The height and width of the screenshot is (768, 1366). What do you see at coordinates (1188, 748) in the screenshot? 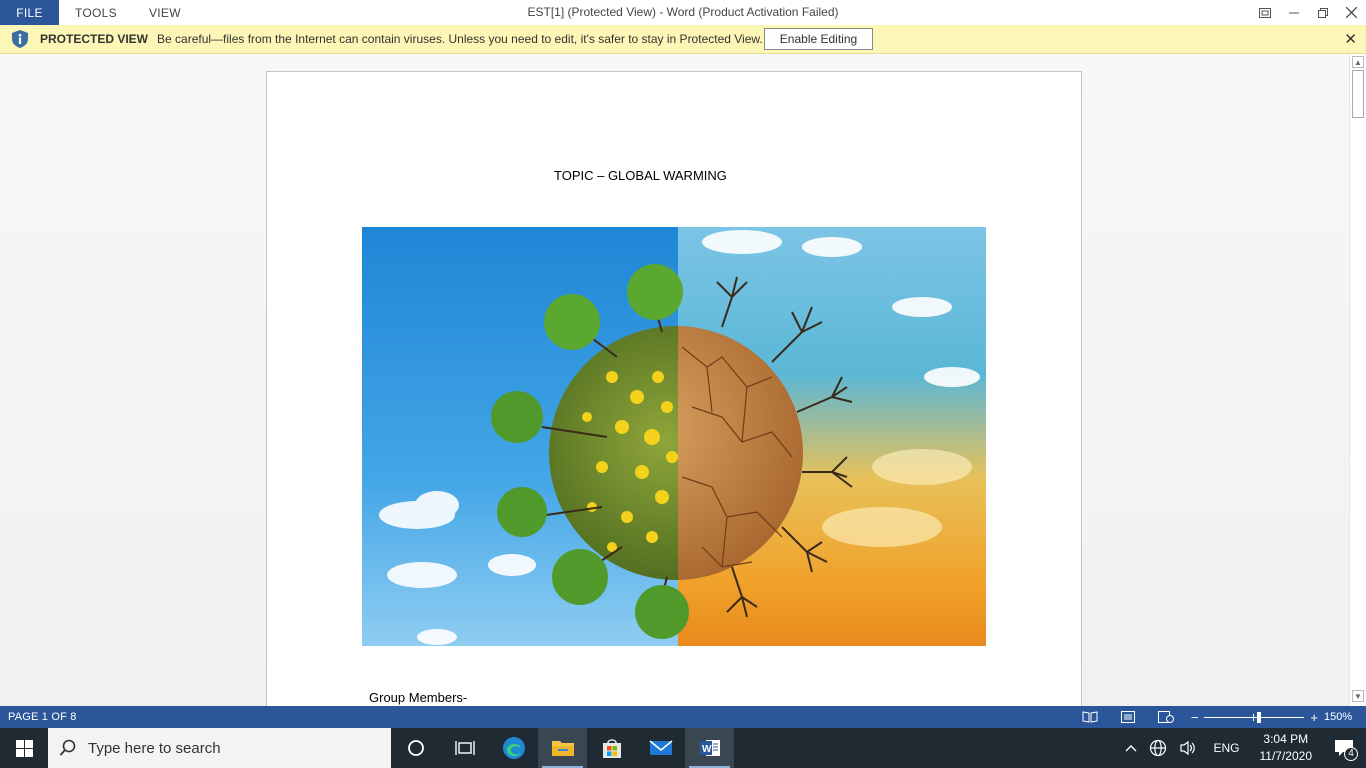
I see `volume-icon` at bounding box center [1188, 748].